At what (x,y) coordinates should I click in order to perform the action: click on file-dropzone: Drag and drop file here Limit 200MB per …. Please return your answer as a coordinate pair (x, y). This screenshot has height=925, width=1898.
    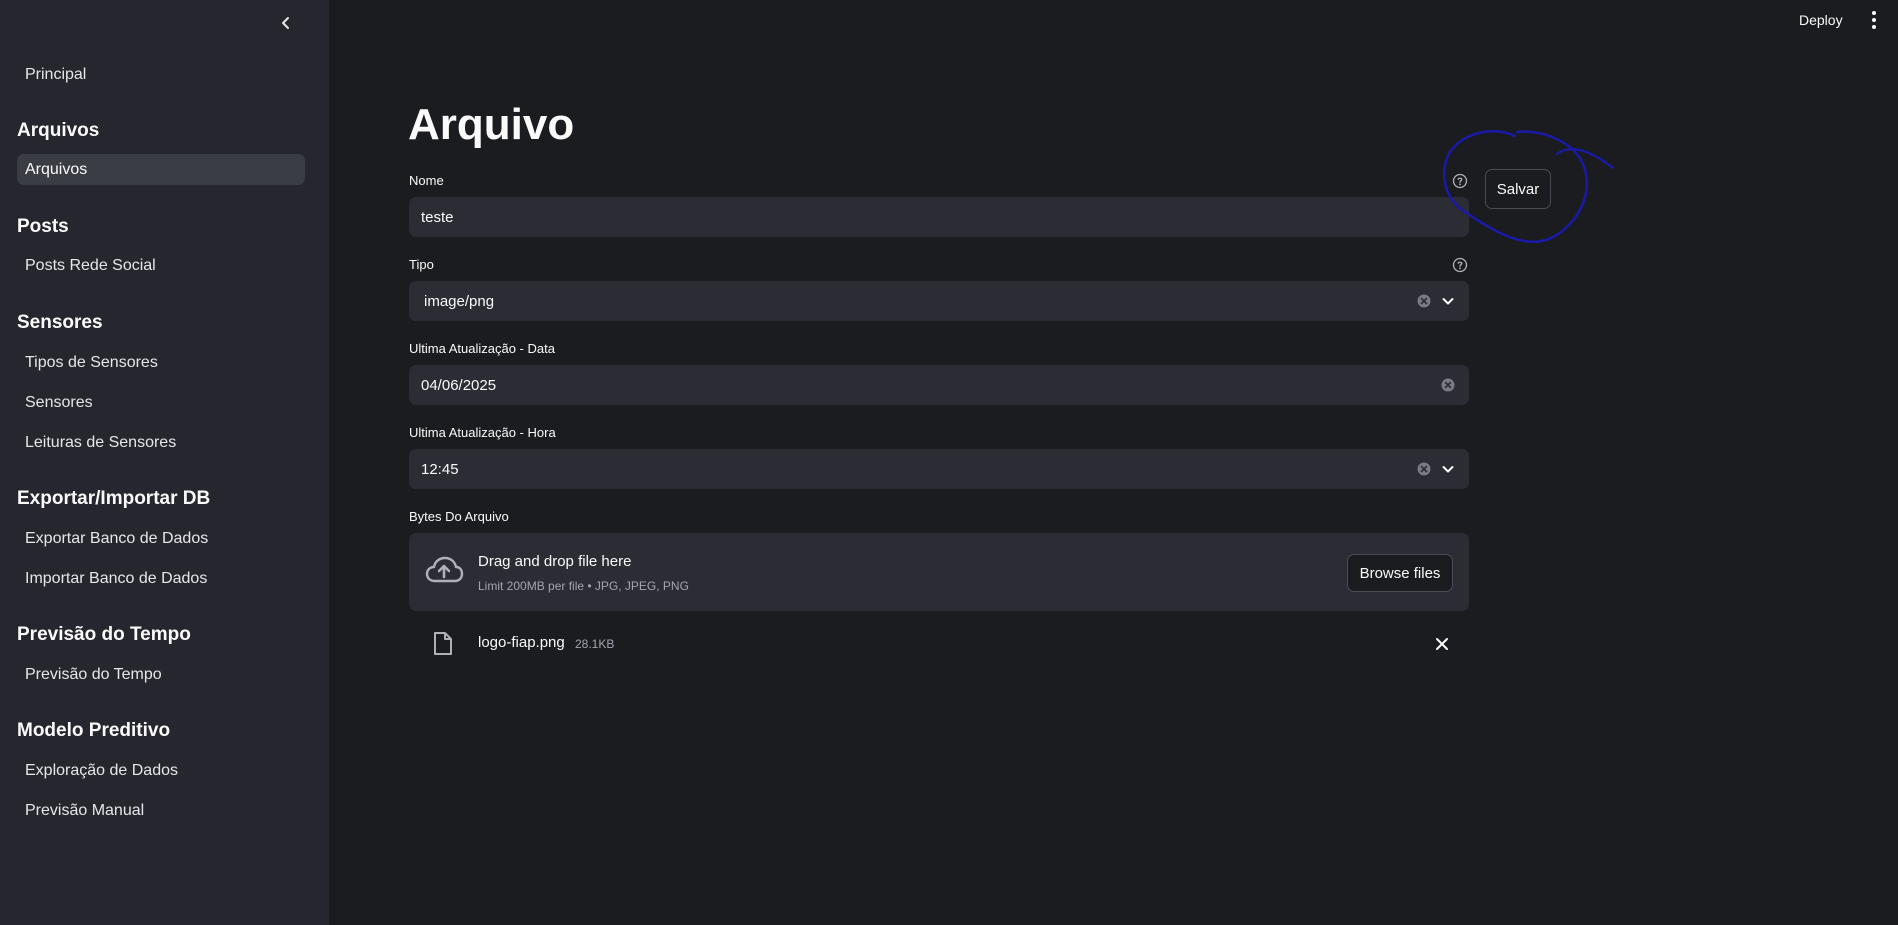
    Looking at the image, I should click on (939, 572).